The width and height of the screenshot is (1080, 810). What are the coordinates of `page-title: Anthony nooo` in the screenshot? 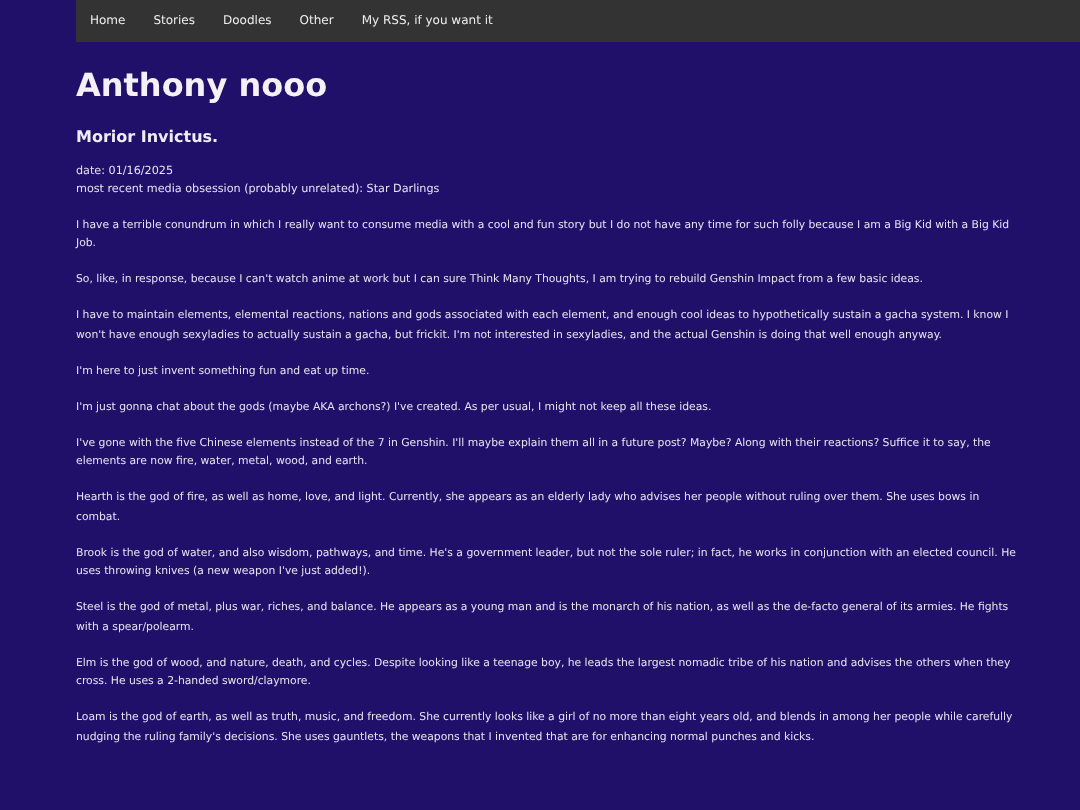 It's located at (203, 86).